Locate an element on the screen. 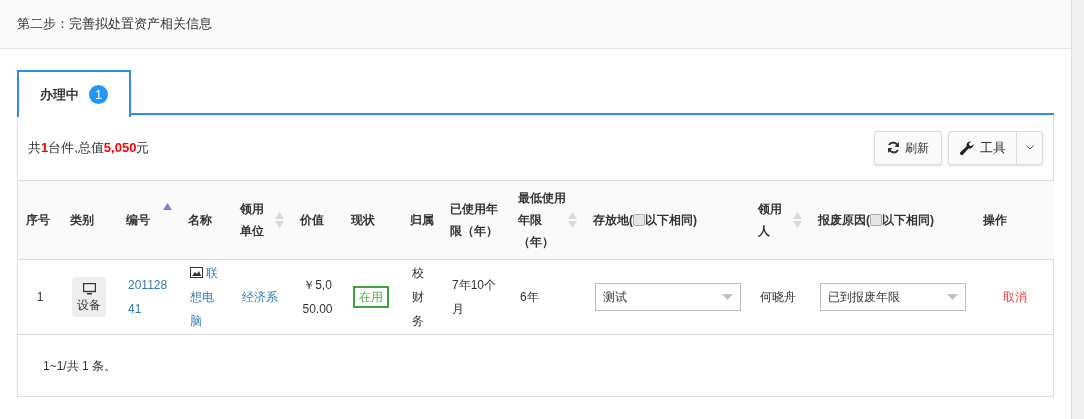  header-label: 归属 is located at coordinates (422, 220).